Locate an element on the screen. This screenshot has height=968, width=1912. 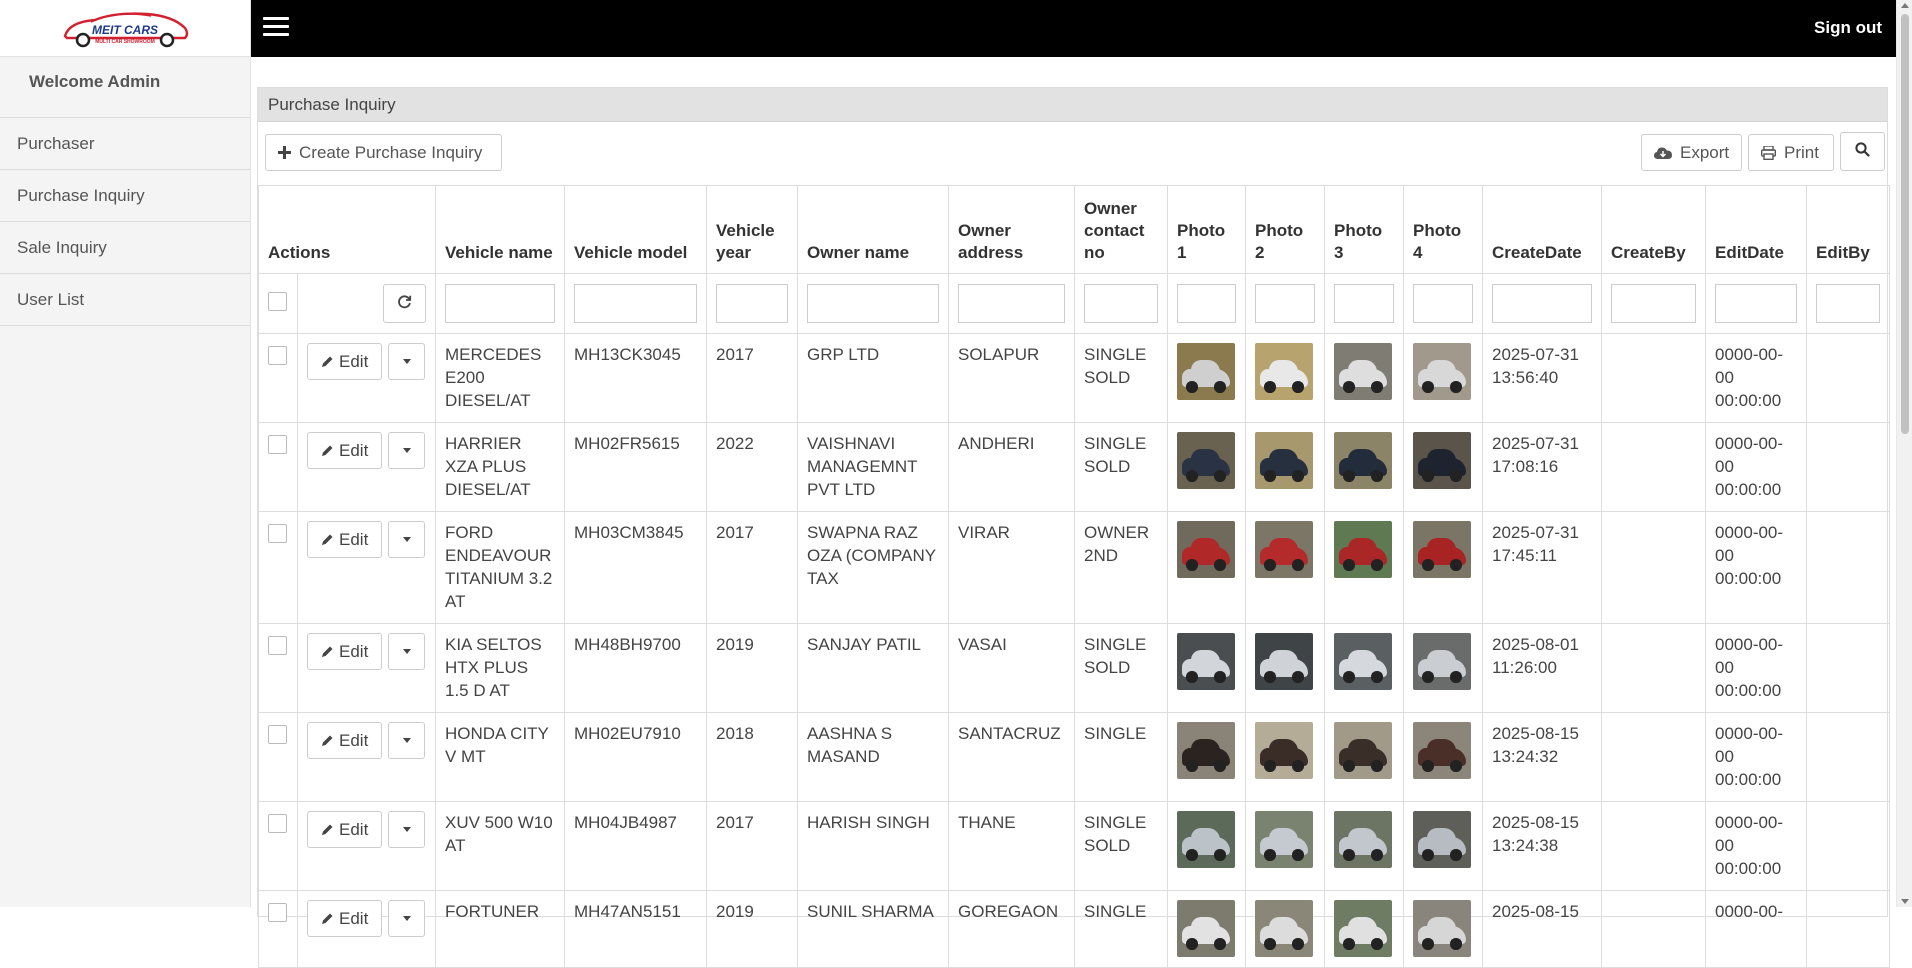
col-owner-name: Owner name is located at coordinates (873, 229).